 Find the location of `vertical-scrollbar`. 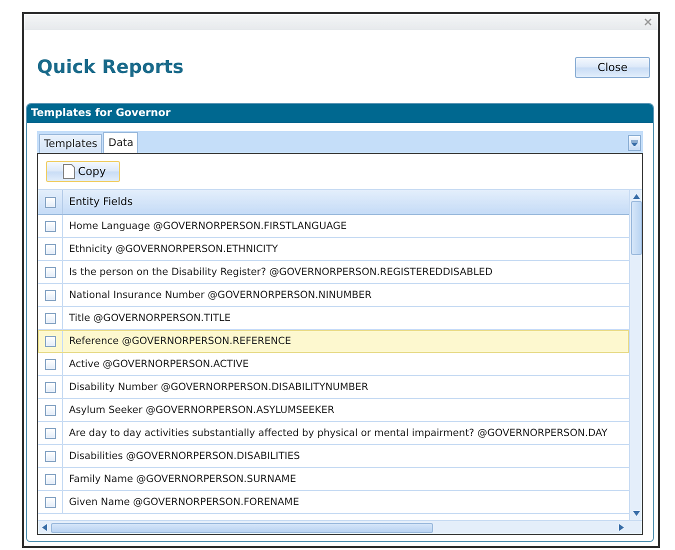

vertical-scrollbar is located at coordinates (635, 355).